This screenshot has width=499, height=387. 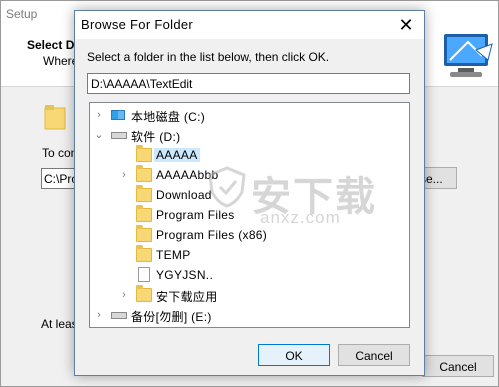 I want to click on tree-item-label: Download, so click(x=184, y=195).